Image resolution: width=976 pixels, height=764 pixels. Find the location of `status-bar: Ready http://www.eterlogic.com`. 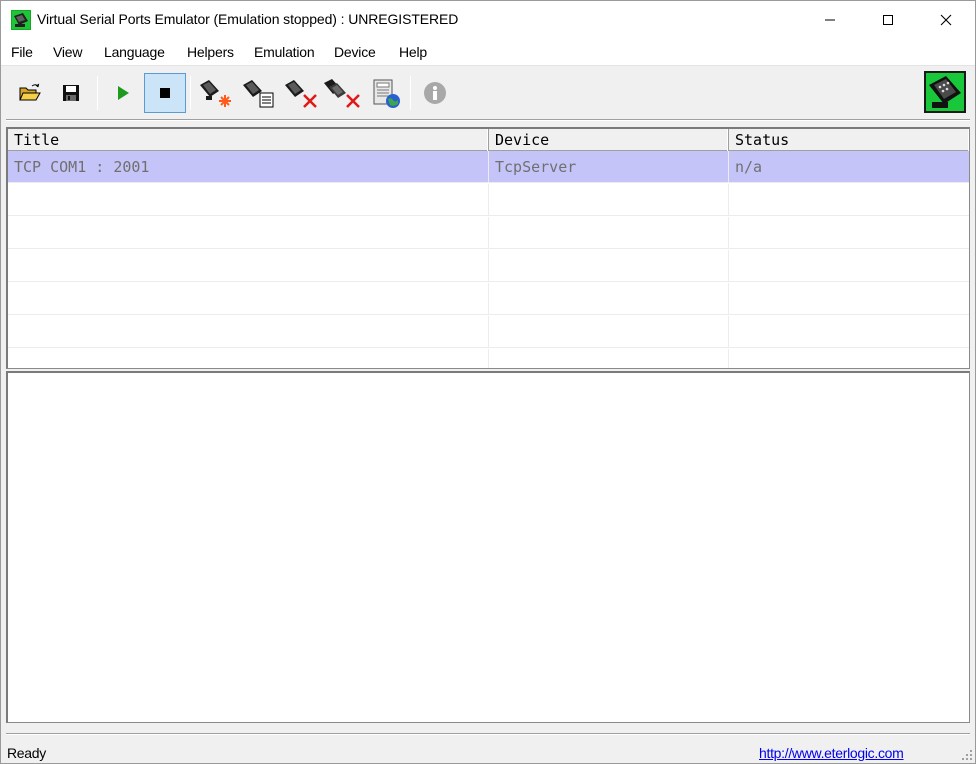

status-bar: Ready http://www.eterlogic.com is located at coordinates (488, 748).